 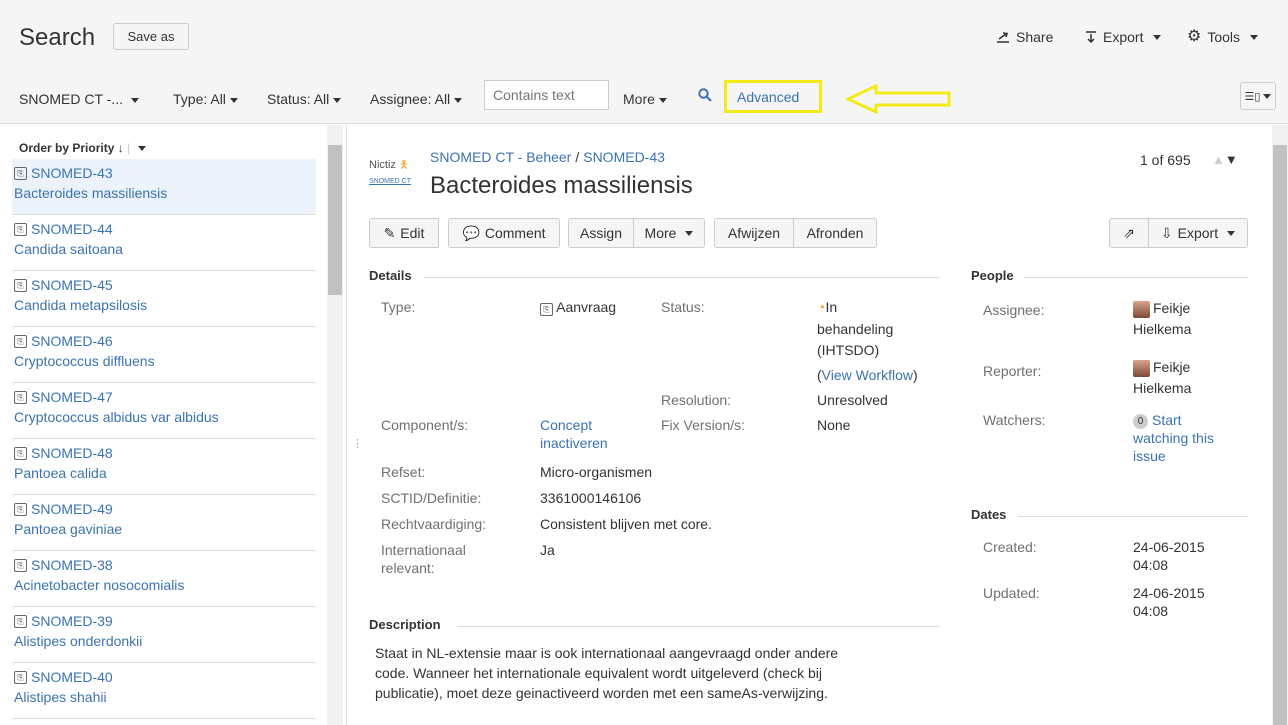 What do you see at coordinates (546, 95) in the screenshot?
I see `contains-text-input` at bounding box center [546, 95].